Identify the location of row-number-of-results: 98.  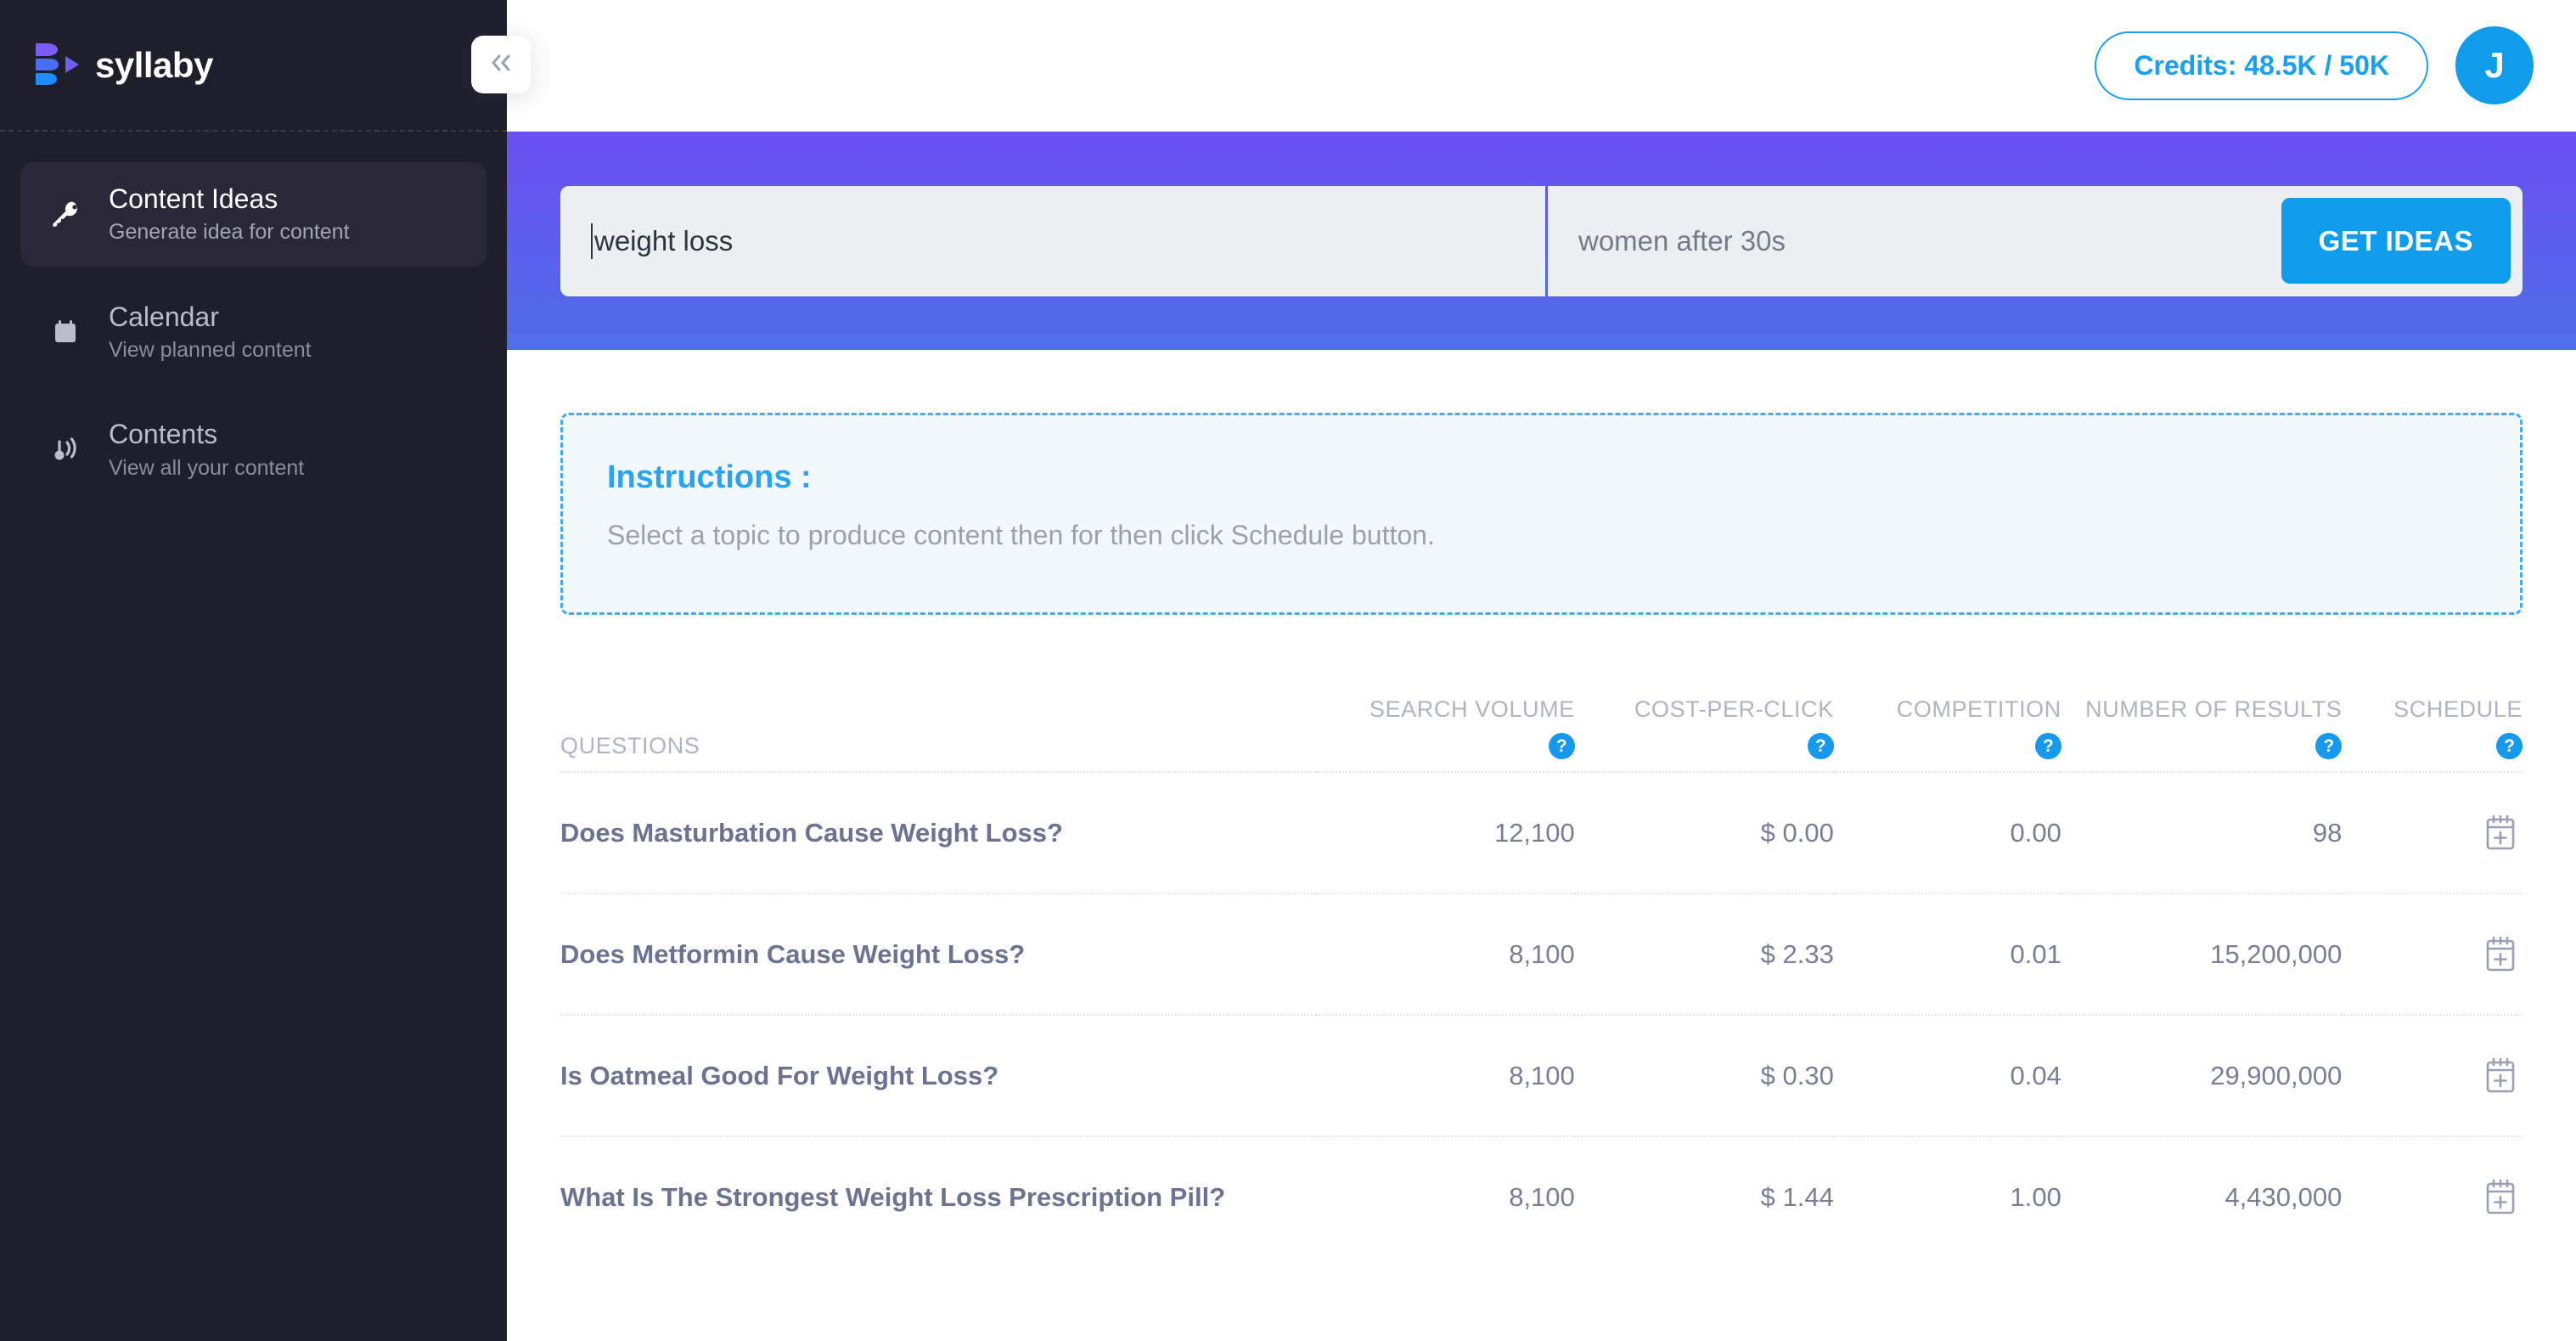
(2327, 832).